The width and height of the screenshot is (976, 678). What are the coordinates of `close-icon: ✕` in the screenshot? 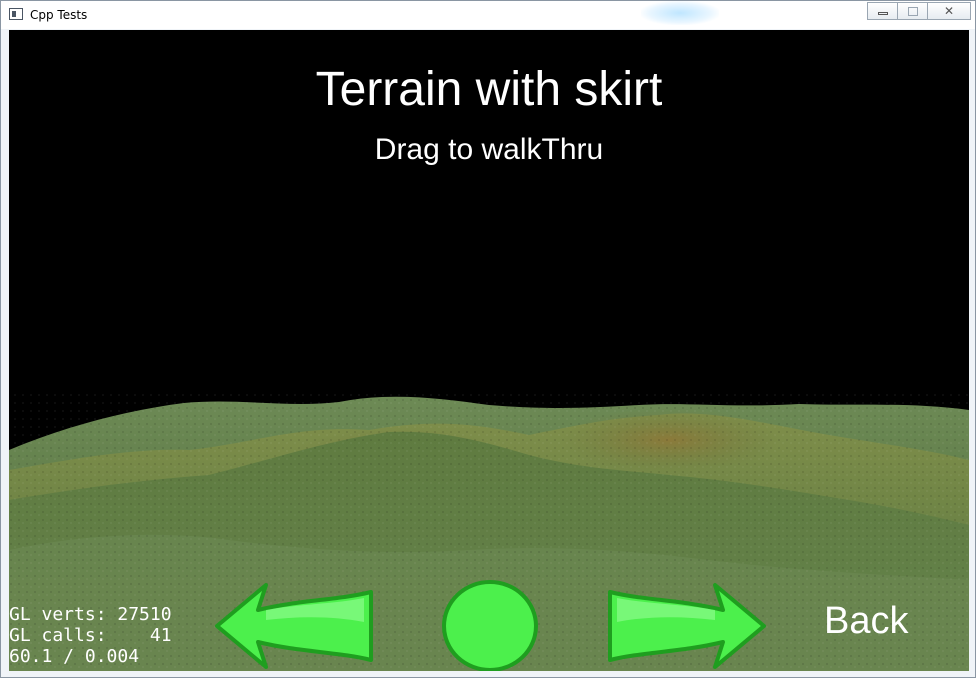 It's located at (949, 11).